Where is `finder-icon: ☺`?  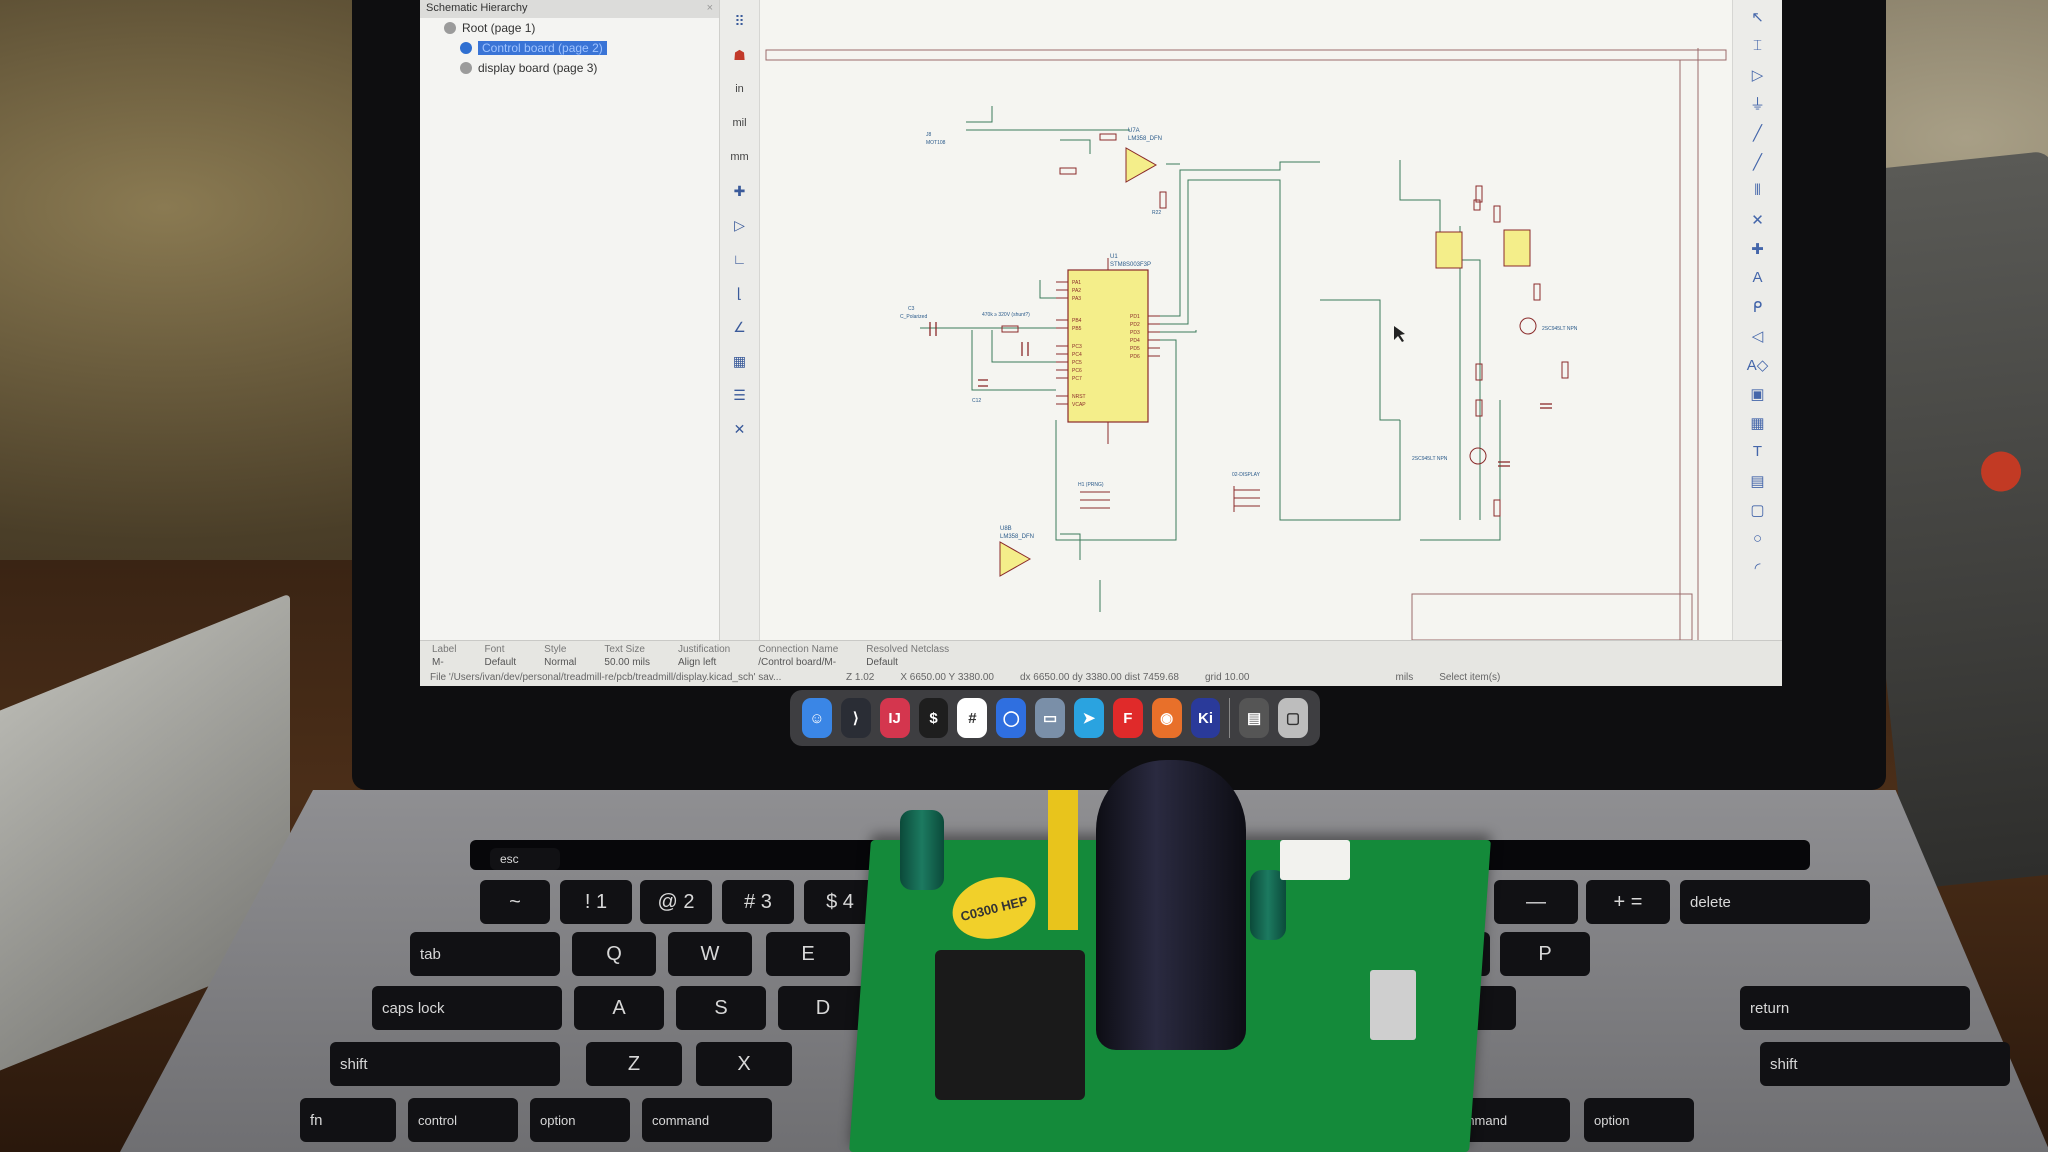
finder-icon: ☺ is located at coordinates (817, 718).